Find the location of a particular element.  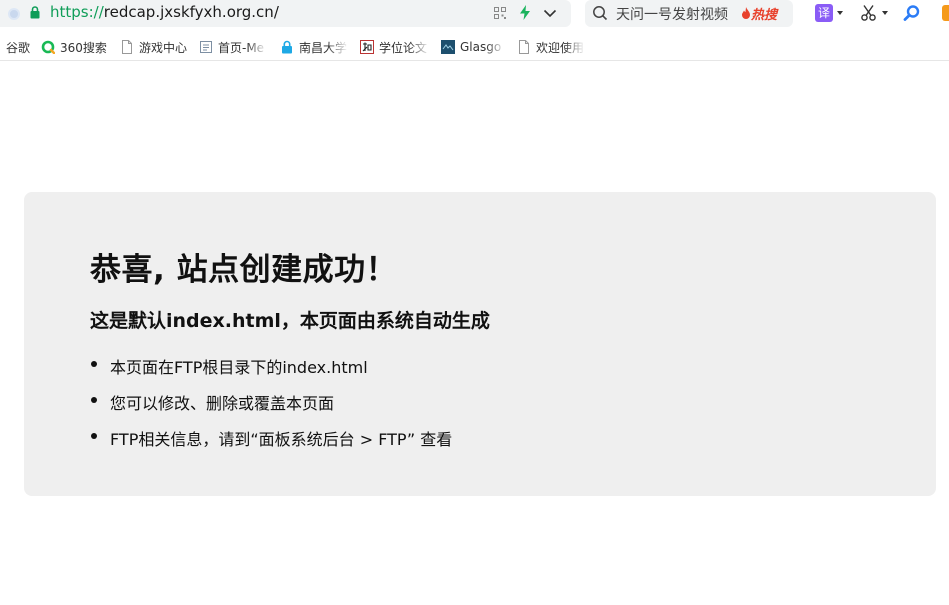

screenshot-dropdown-icon is located at coordinates (885, 13).